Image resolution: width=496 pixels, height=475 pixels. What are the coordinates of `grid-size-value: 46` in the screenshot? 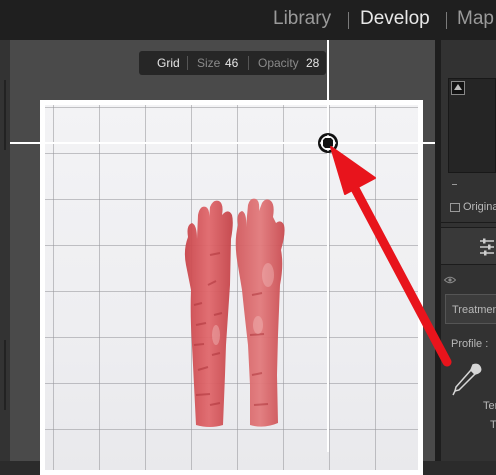 It's located at (231, 63).